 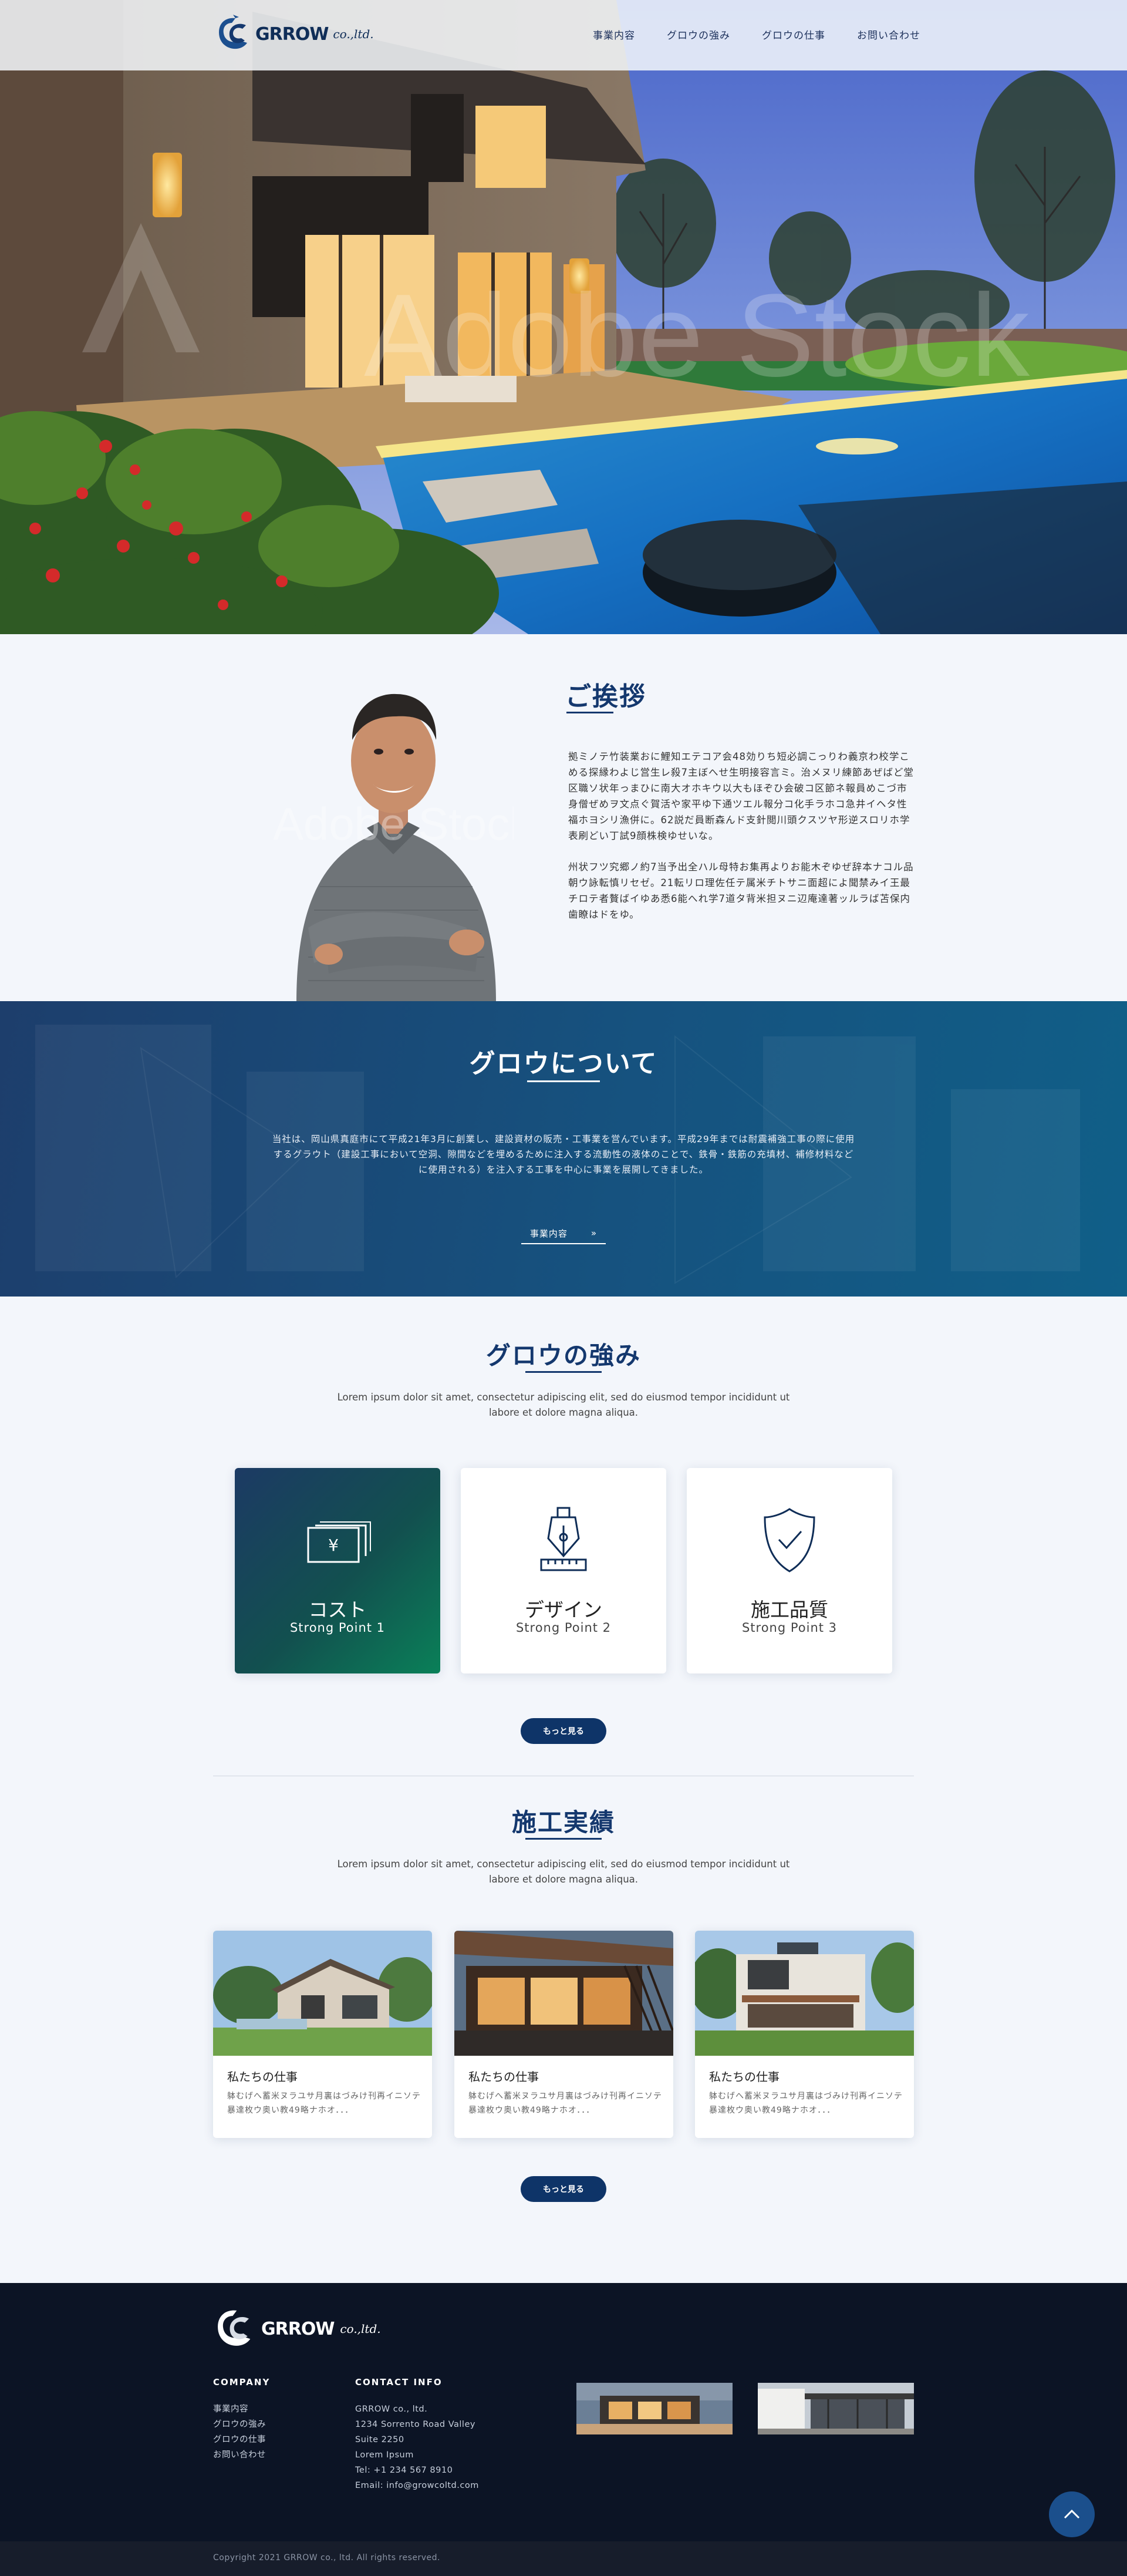 I want to click on main-nav: 事業内容 グロウの強み グロウの仕事 お問い合わせ, so click(x=757, y=34).